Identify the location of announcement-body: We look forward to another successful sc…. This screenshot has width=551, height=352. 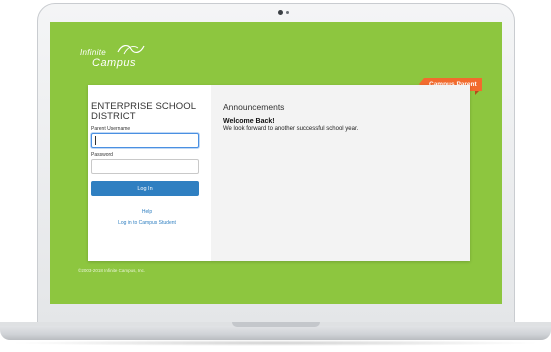
(291, 129).